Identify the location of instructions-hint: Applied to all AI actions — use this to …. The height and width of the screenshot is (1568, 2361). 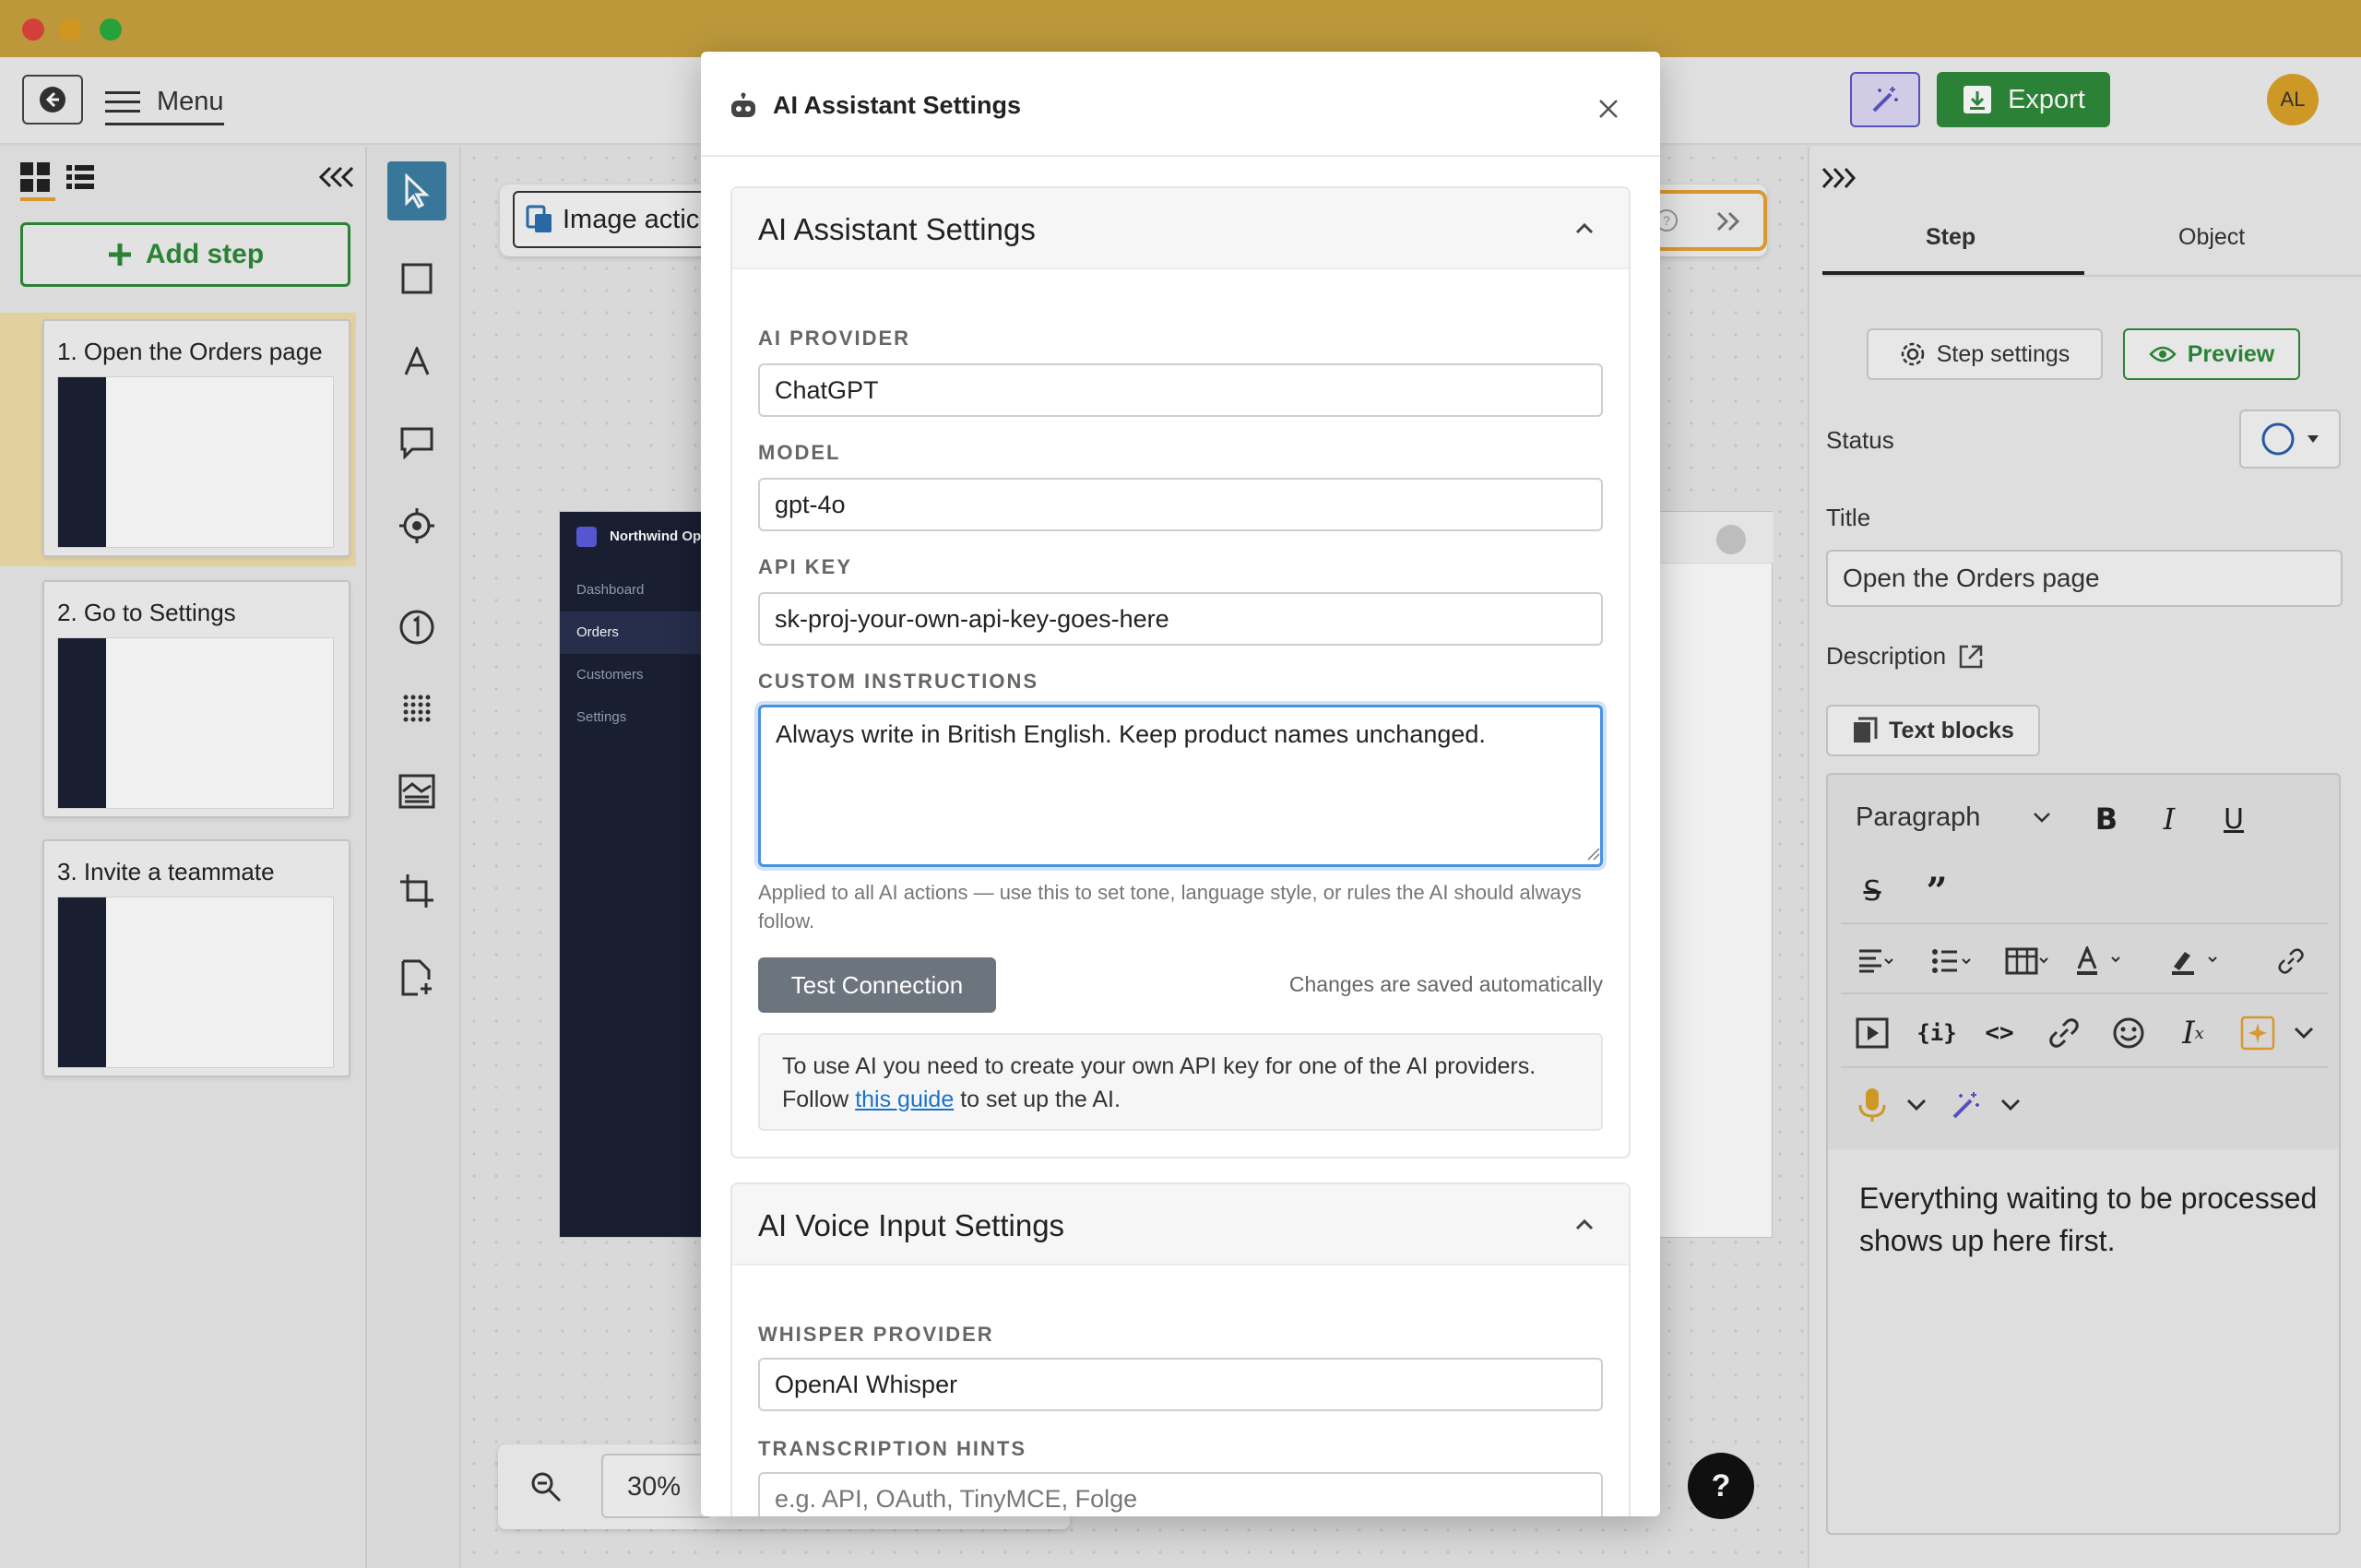
(1170, 906).